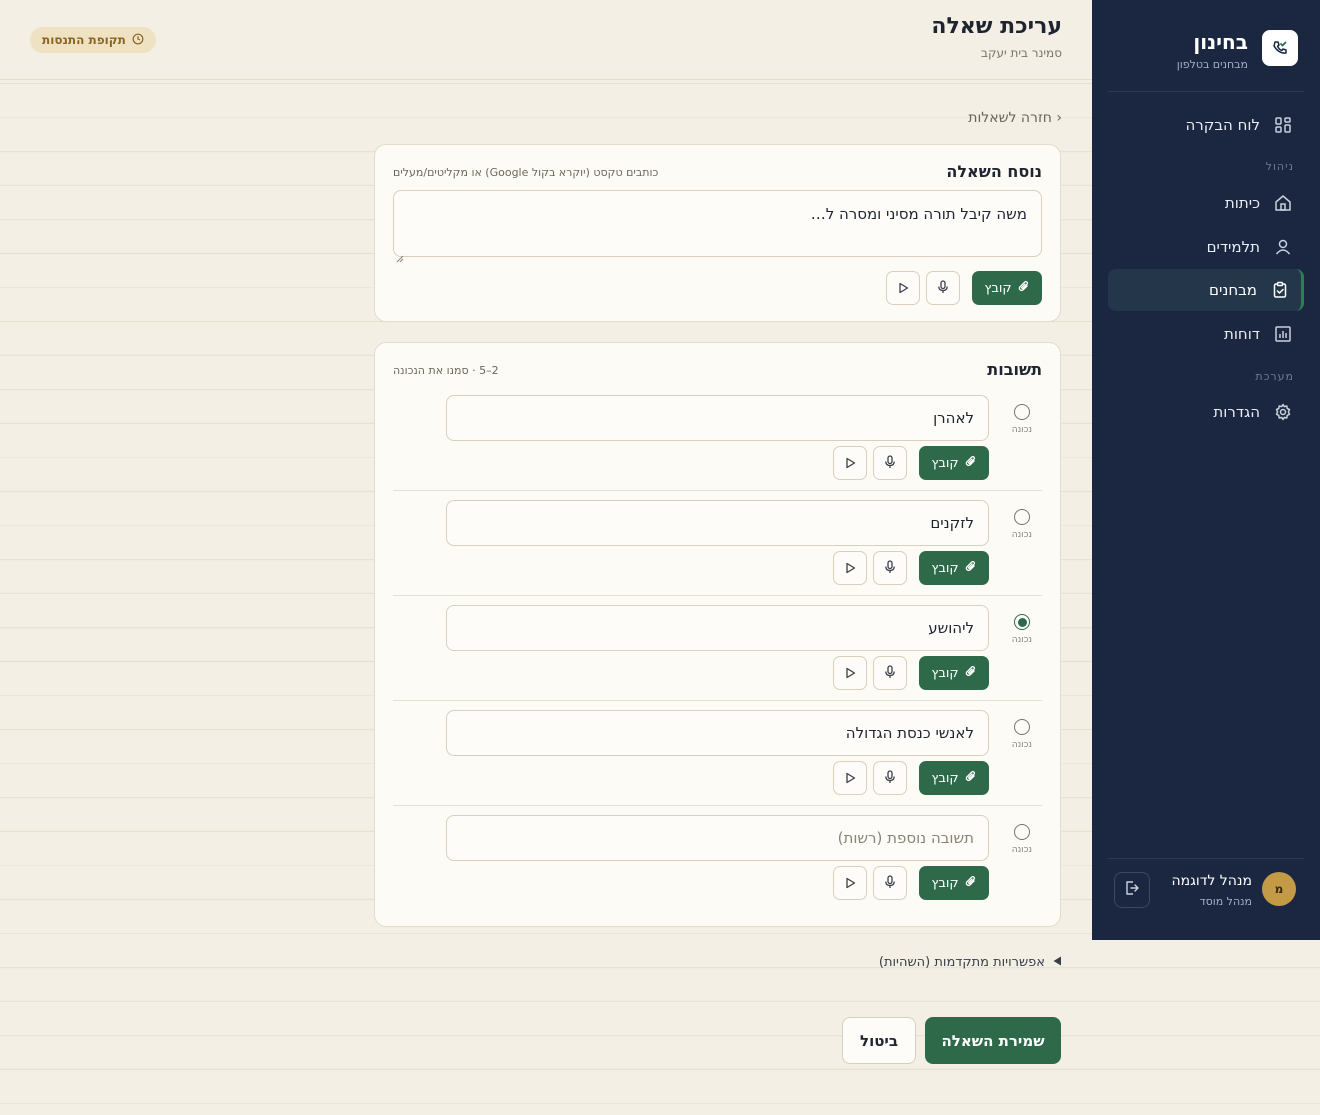 This screenshot has width=1320, height=1115. I want to click on user-icon, so click(1283, 247).